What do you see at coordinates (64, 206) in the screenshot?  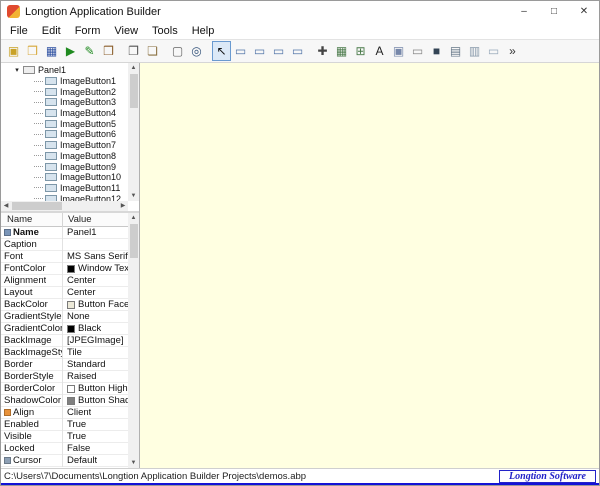 I see `tree-horizontal-scrollbar: ◀ ▶` at bounding box center [64, 206].